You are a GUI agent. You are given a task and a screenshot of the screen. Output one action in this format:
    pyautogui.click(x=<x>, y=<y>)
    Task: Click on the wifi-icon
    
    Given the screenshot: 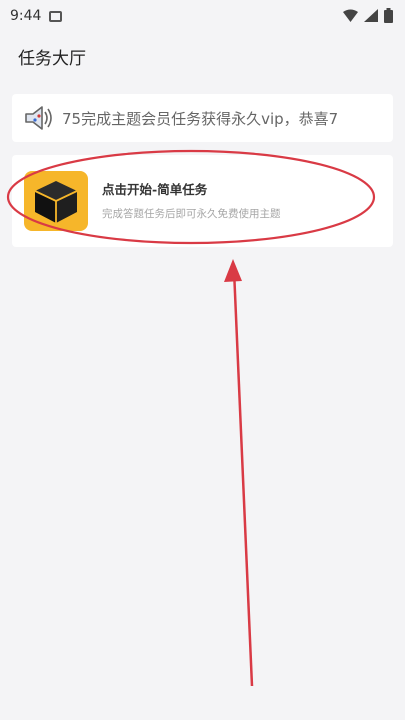 What is the action you would take?
    pyautogui.click(x=350, y=15)
    